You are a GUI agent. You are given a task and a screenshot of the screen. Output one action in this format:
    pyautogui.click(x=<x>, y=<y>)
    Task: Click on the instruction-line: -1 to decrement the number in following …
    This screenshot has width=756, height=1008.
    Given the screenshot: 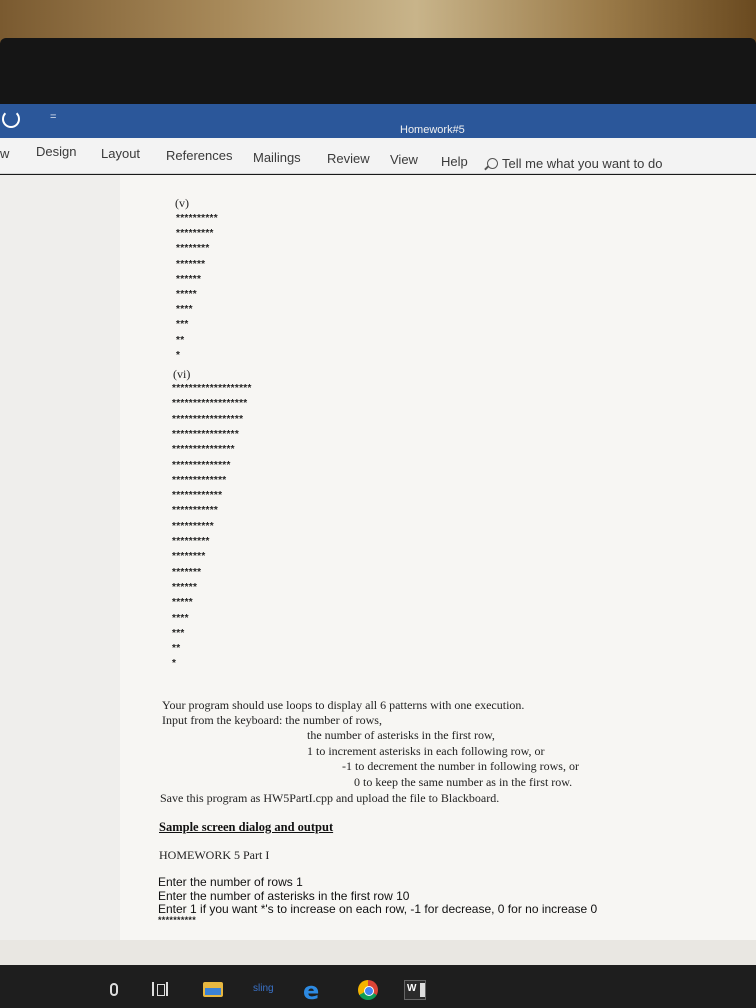 What is the action you would take?
    pyautogui.click(x=460, y=766)
    